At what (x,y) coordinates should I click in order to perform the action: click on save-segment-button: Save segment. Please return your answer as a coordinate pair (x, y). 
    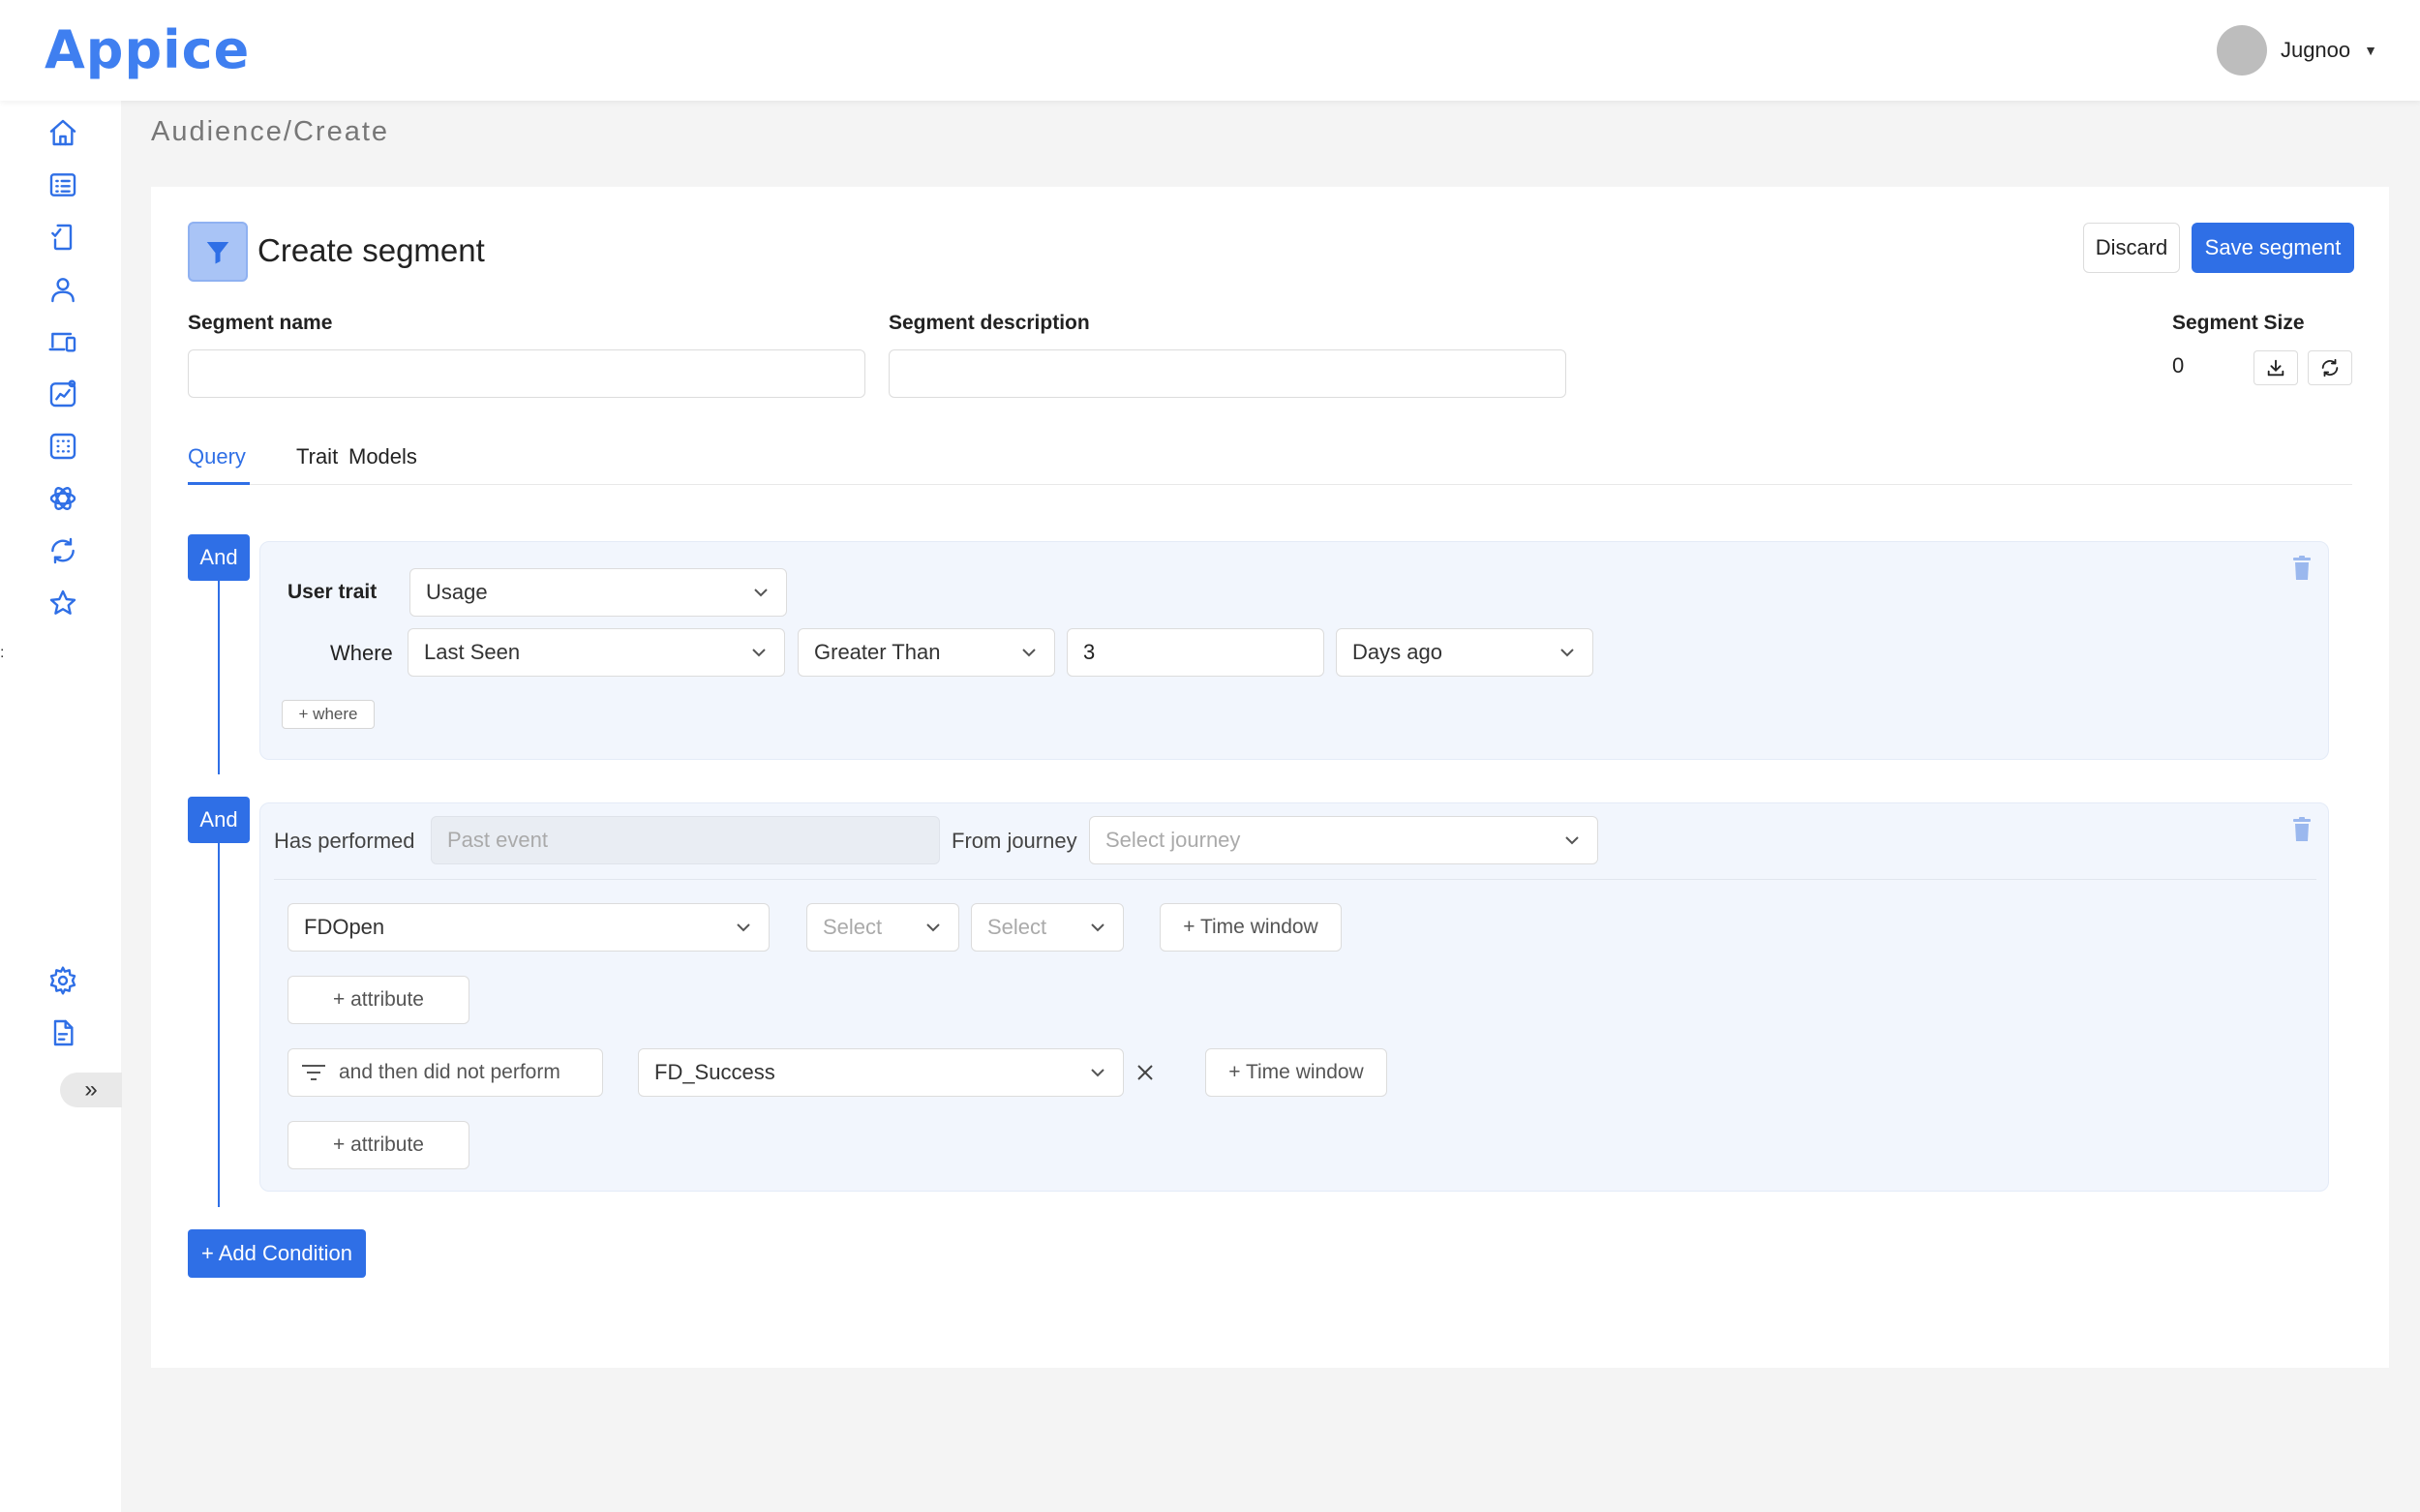
    Looking at the image, I should click on (2273, 248).